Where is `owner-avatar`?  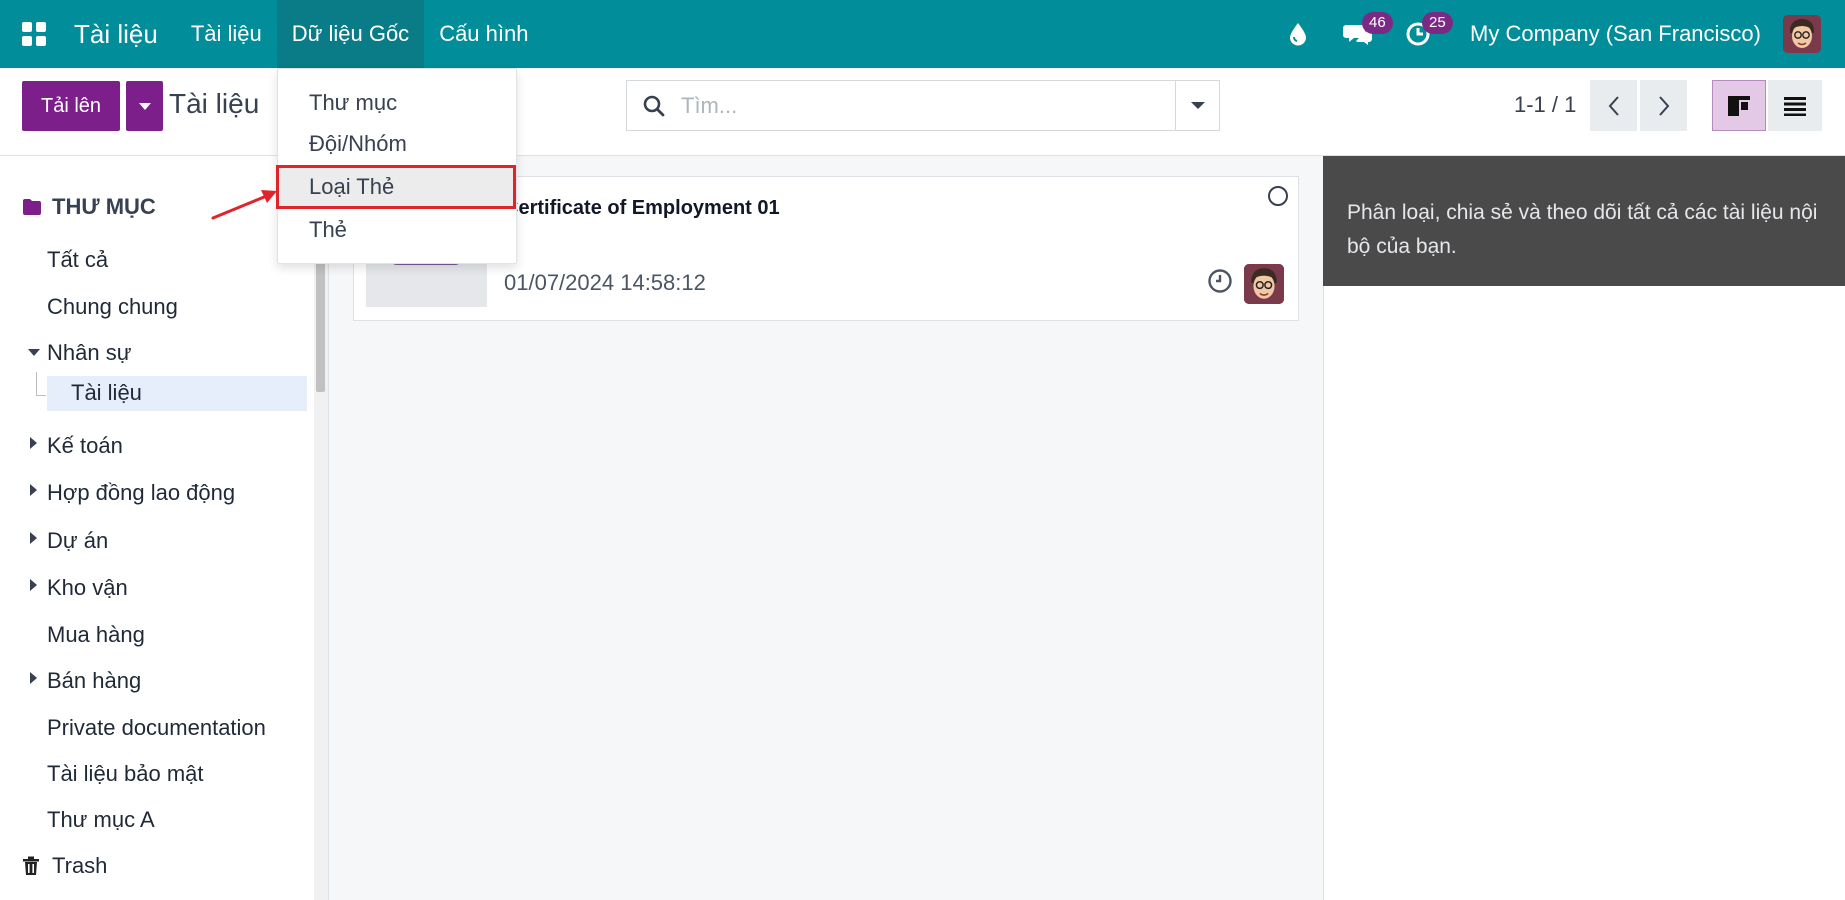
owner-avatar is located at coordinates (1264, 284).